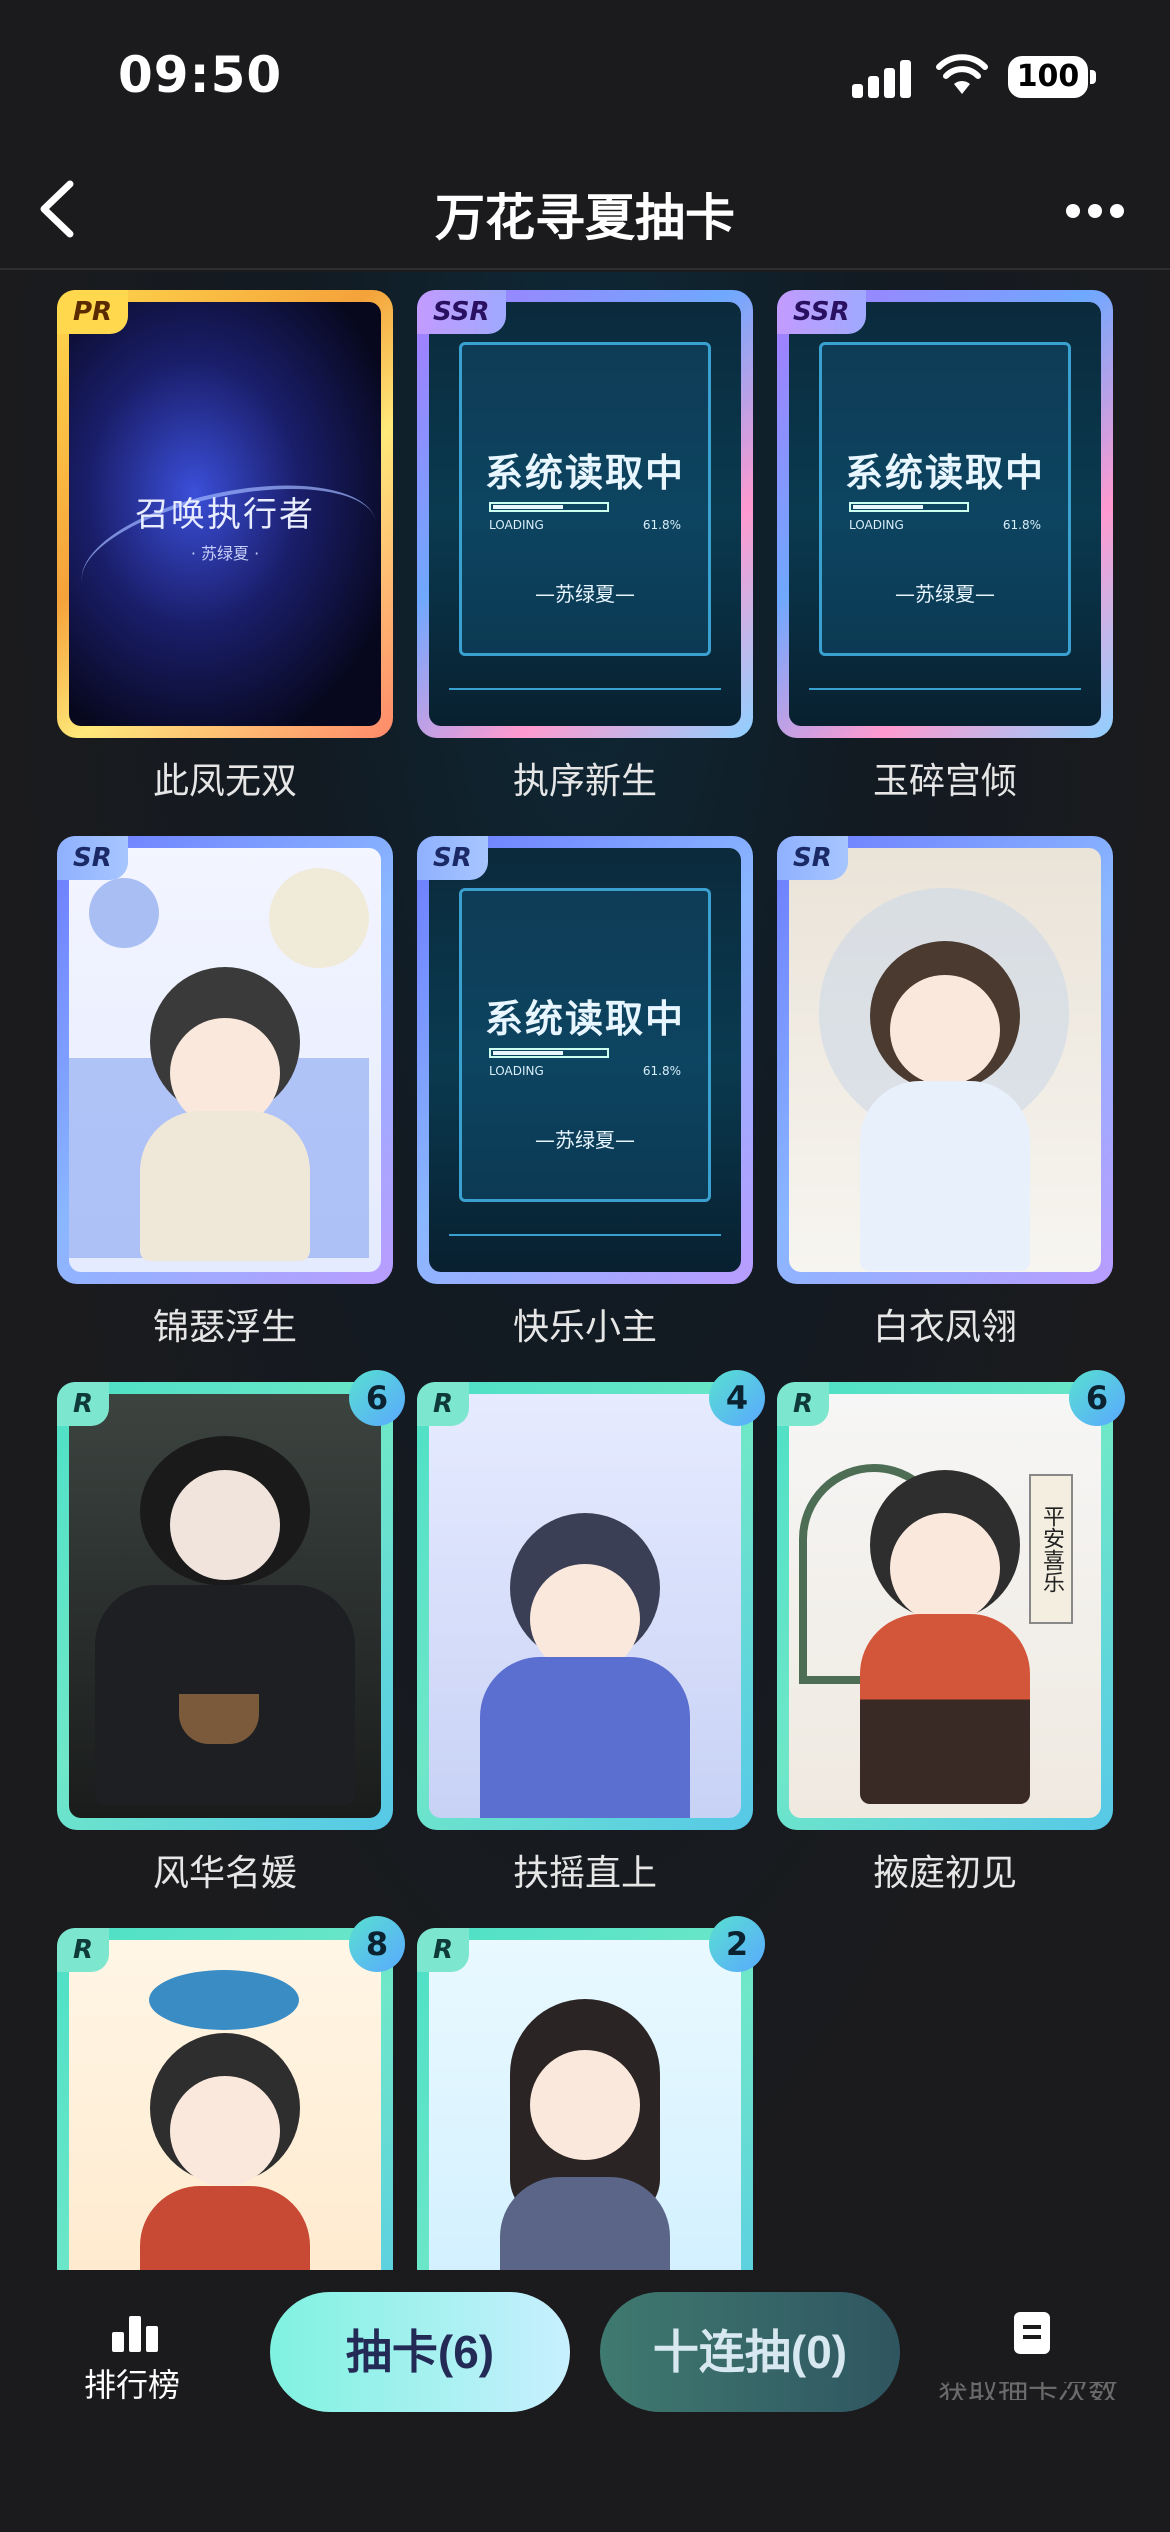 Image resolution: width=1170 pixels, height=2532 pixels. I want to click on count-badge: 8, so click(377, 1944).